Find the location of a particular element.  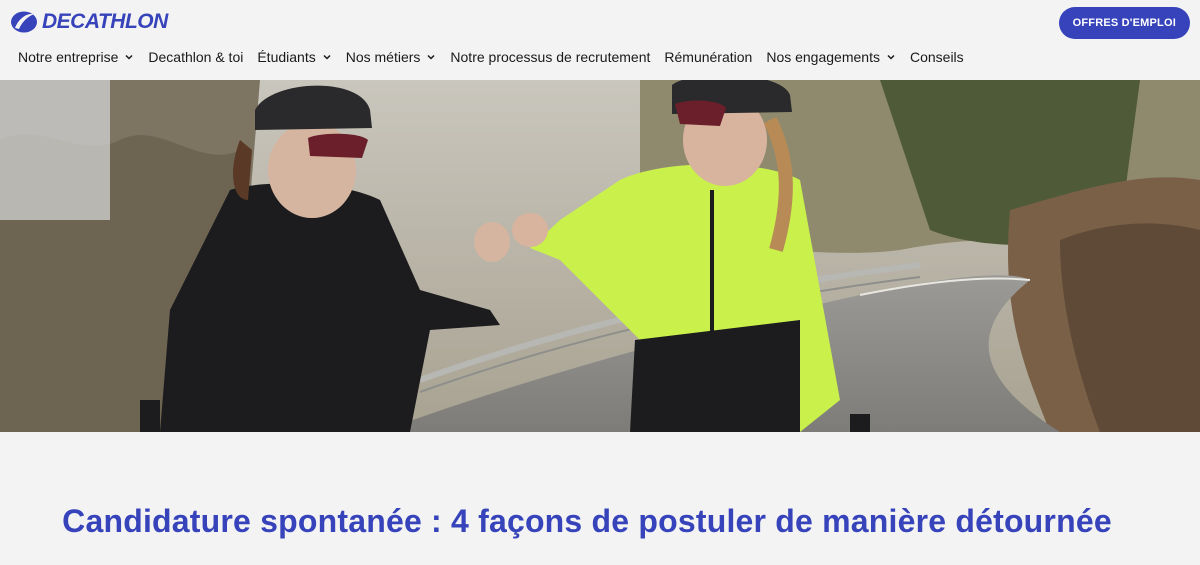

decathlon-logo: DECATHLON is located at coordinates (89, 22).